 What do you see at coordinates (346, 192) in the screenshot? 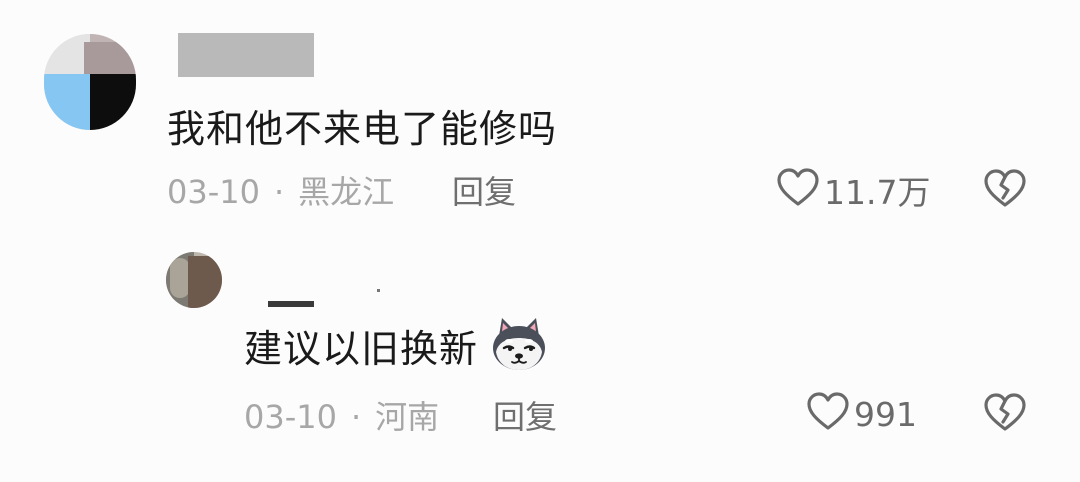
I see `comment-location: 黑龙江` at bounding box center [346, 192].